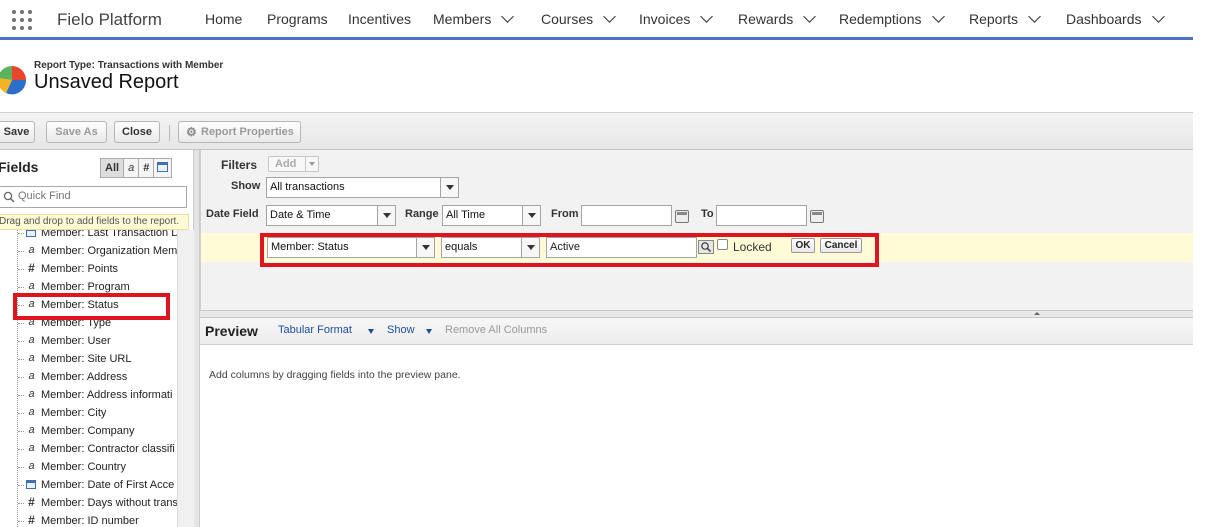  I want to click on filter-date-button, so click(163, 168).